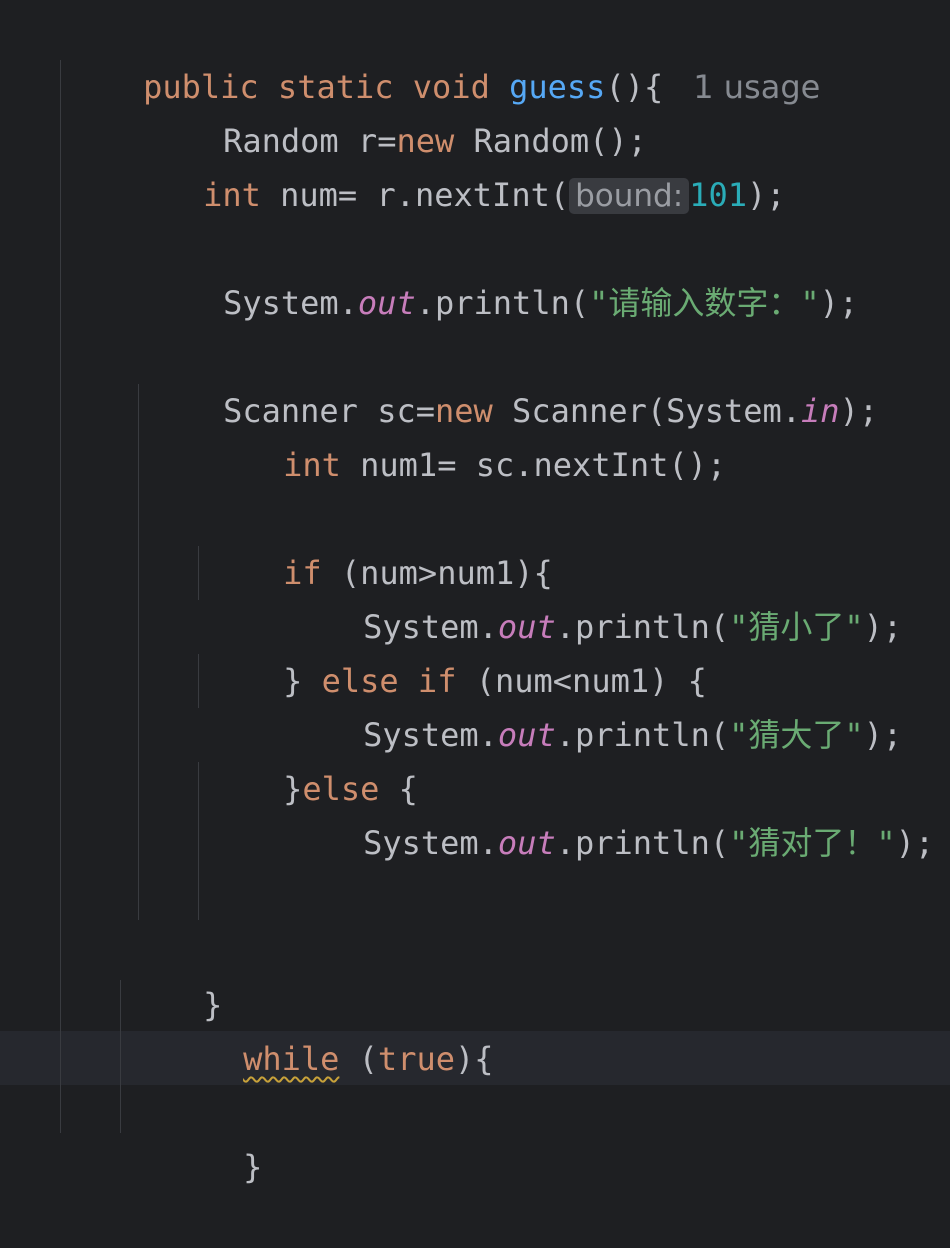 This screenshot has width=950, height=1248. Describe the element at coordinates (253, 1167) in the screenshot. I see `code-token: }` at that location.